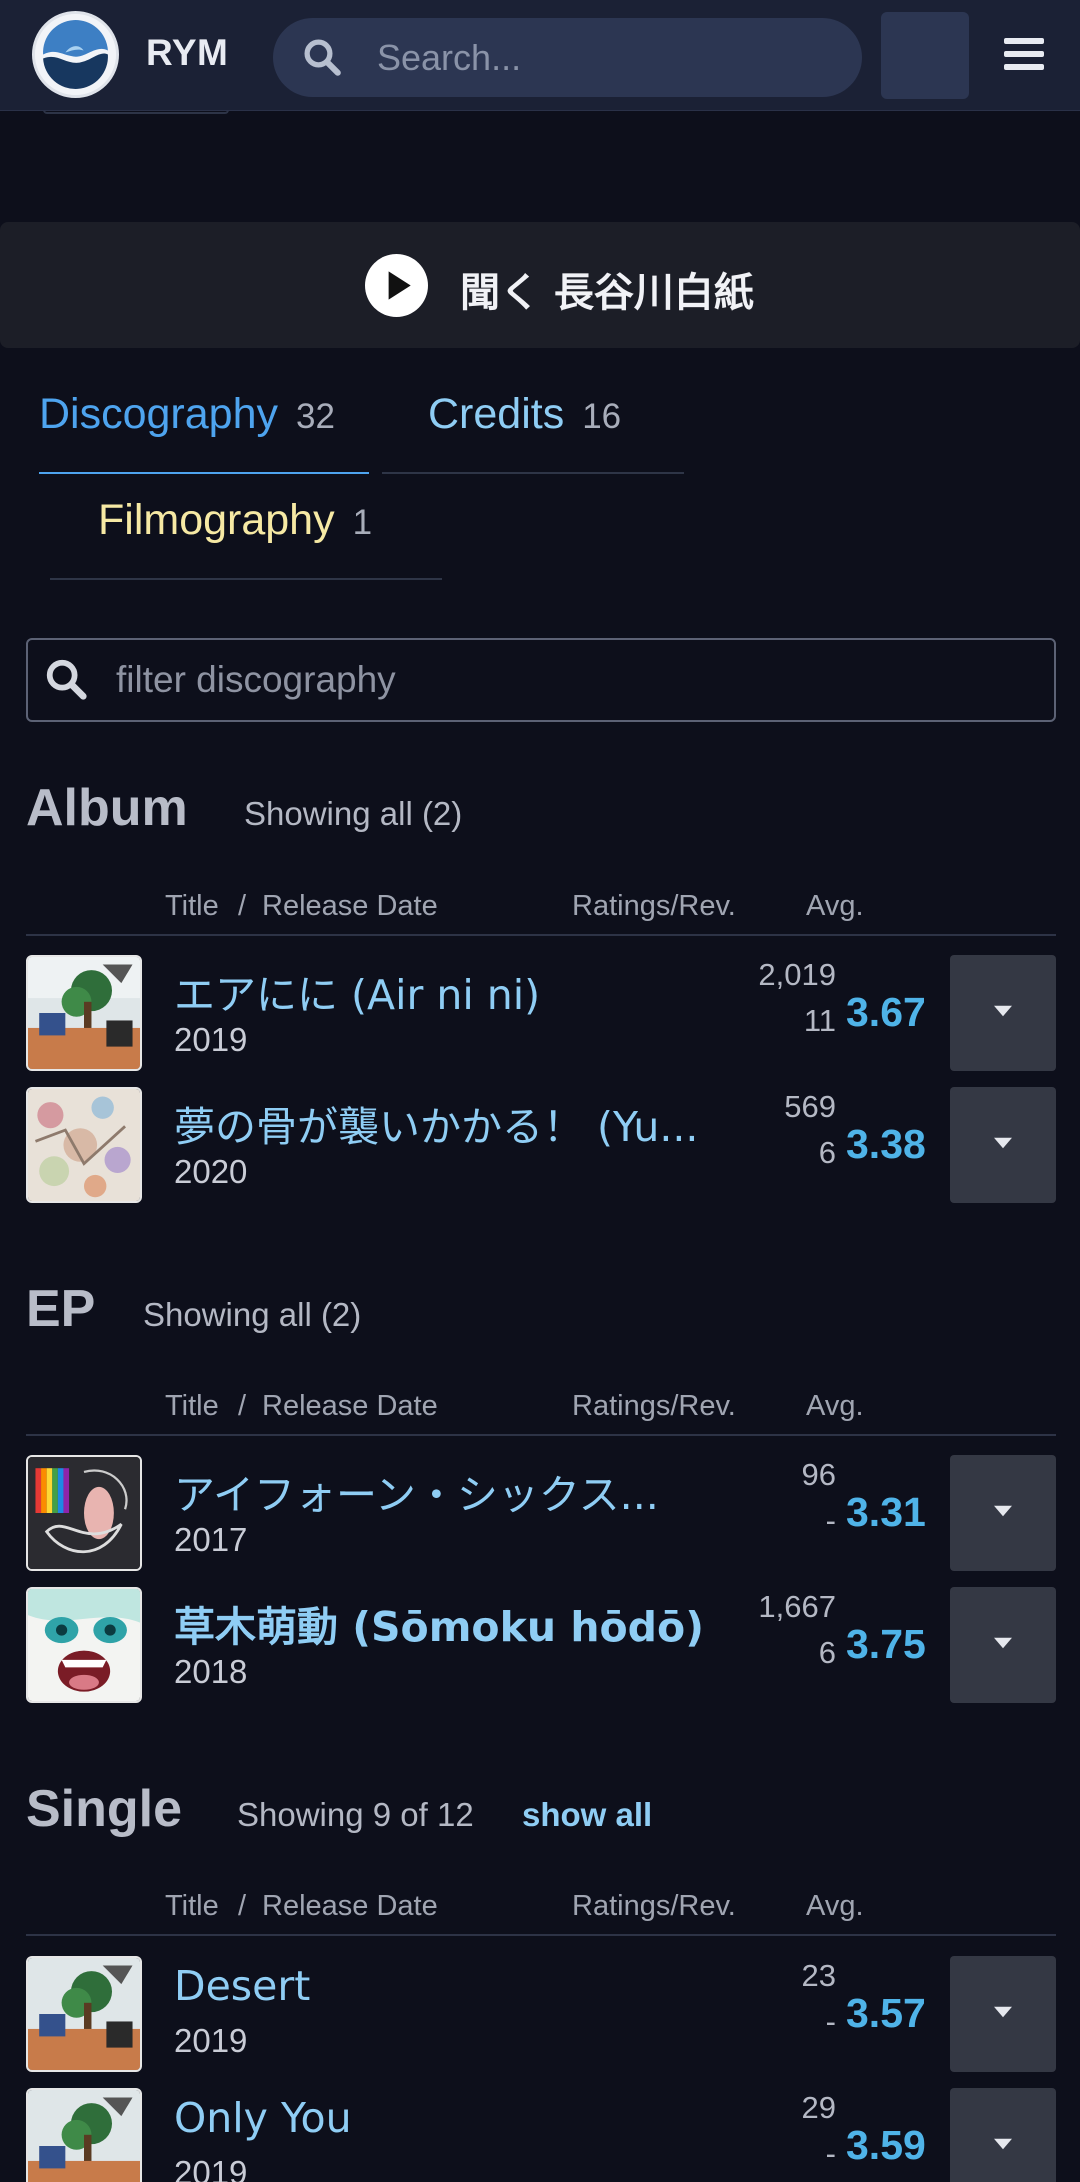 This screenshot has width=1080, height=2182. Describe the element at coordinates (886, 1012) in the screenshot. I see `average-rating: 3.67` at that location.